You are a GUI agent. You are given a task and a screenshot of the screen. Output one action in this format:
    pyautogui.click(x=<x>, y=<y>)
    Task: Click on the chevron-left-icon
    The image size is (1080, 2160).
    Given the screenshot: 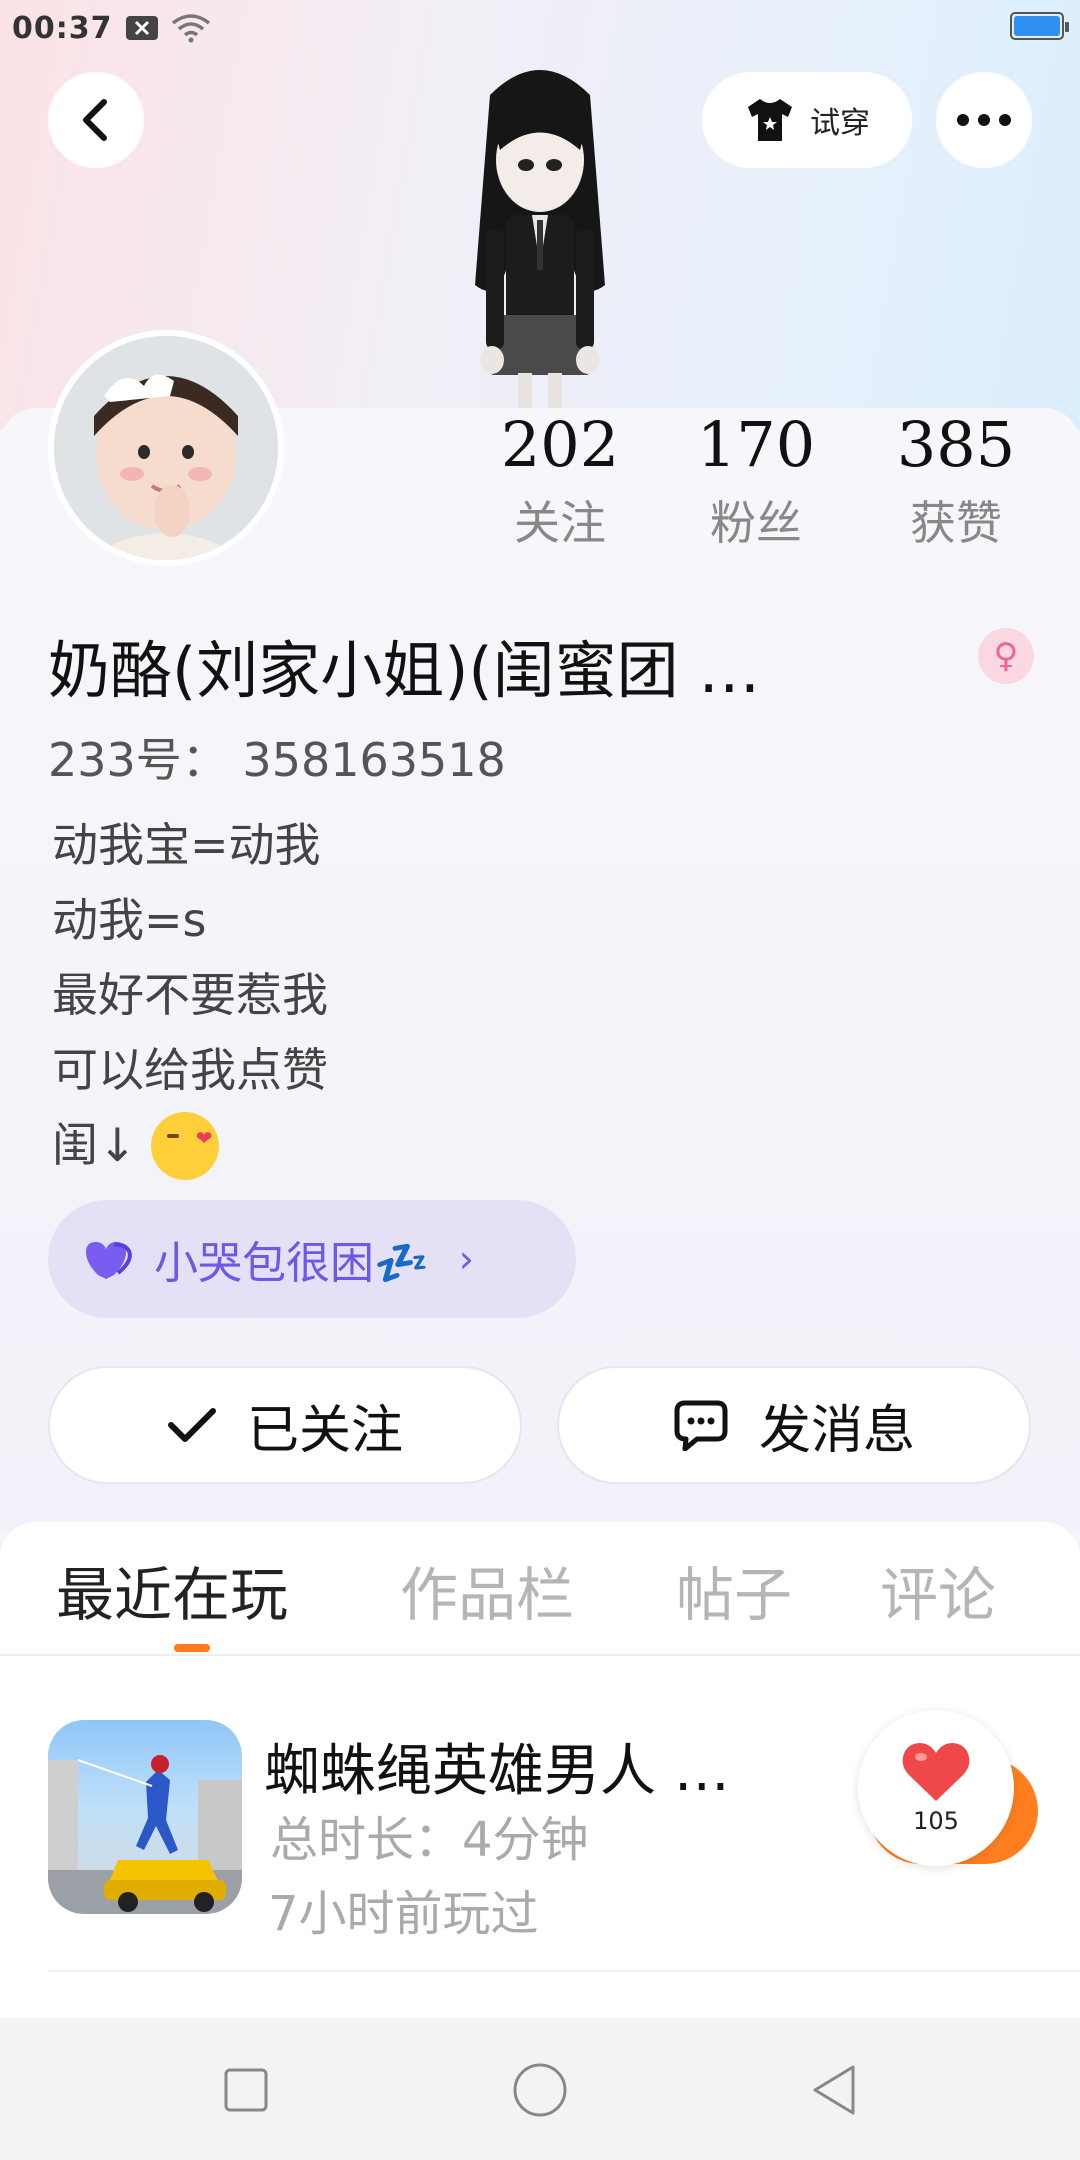 What is the action you would take?
    pyautogui.click(x=95, y=120)
    